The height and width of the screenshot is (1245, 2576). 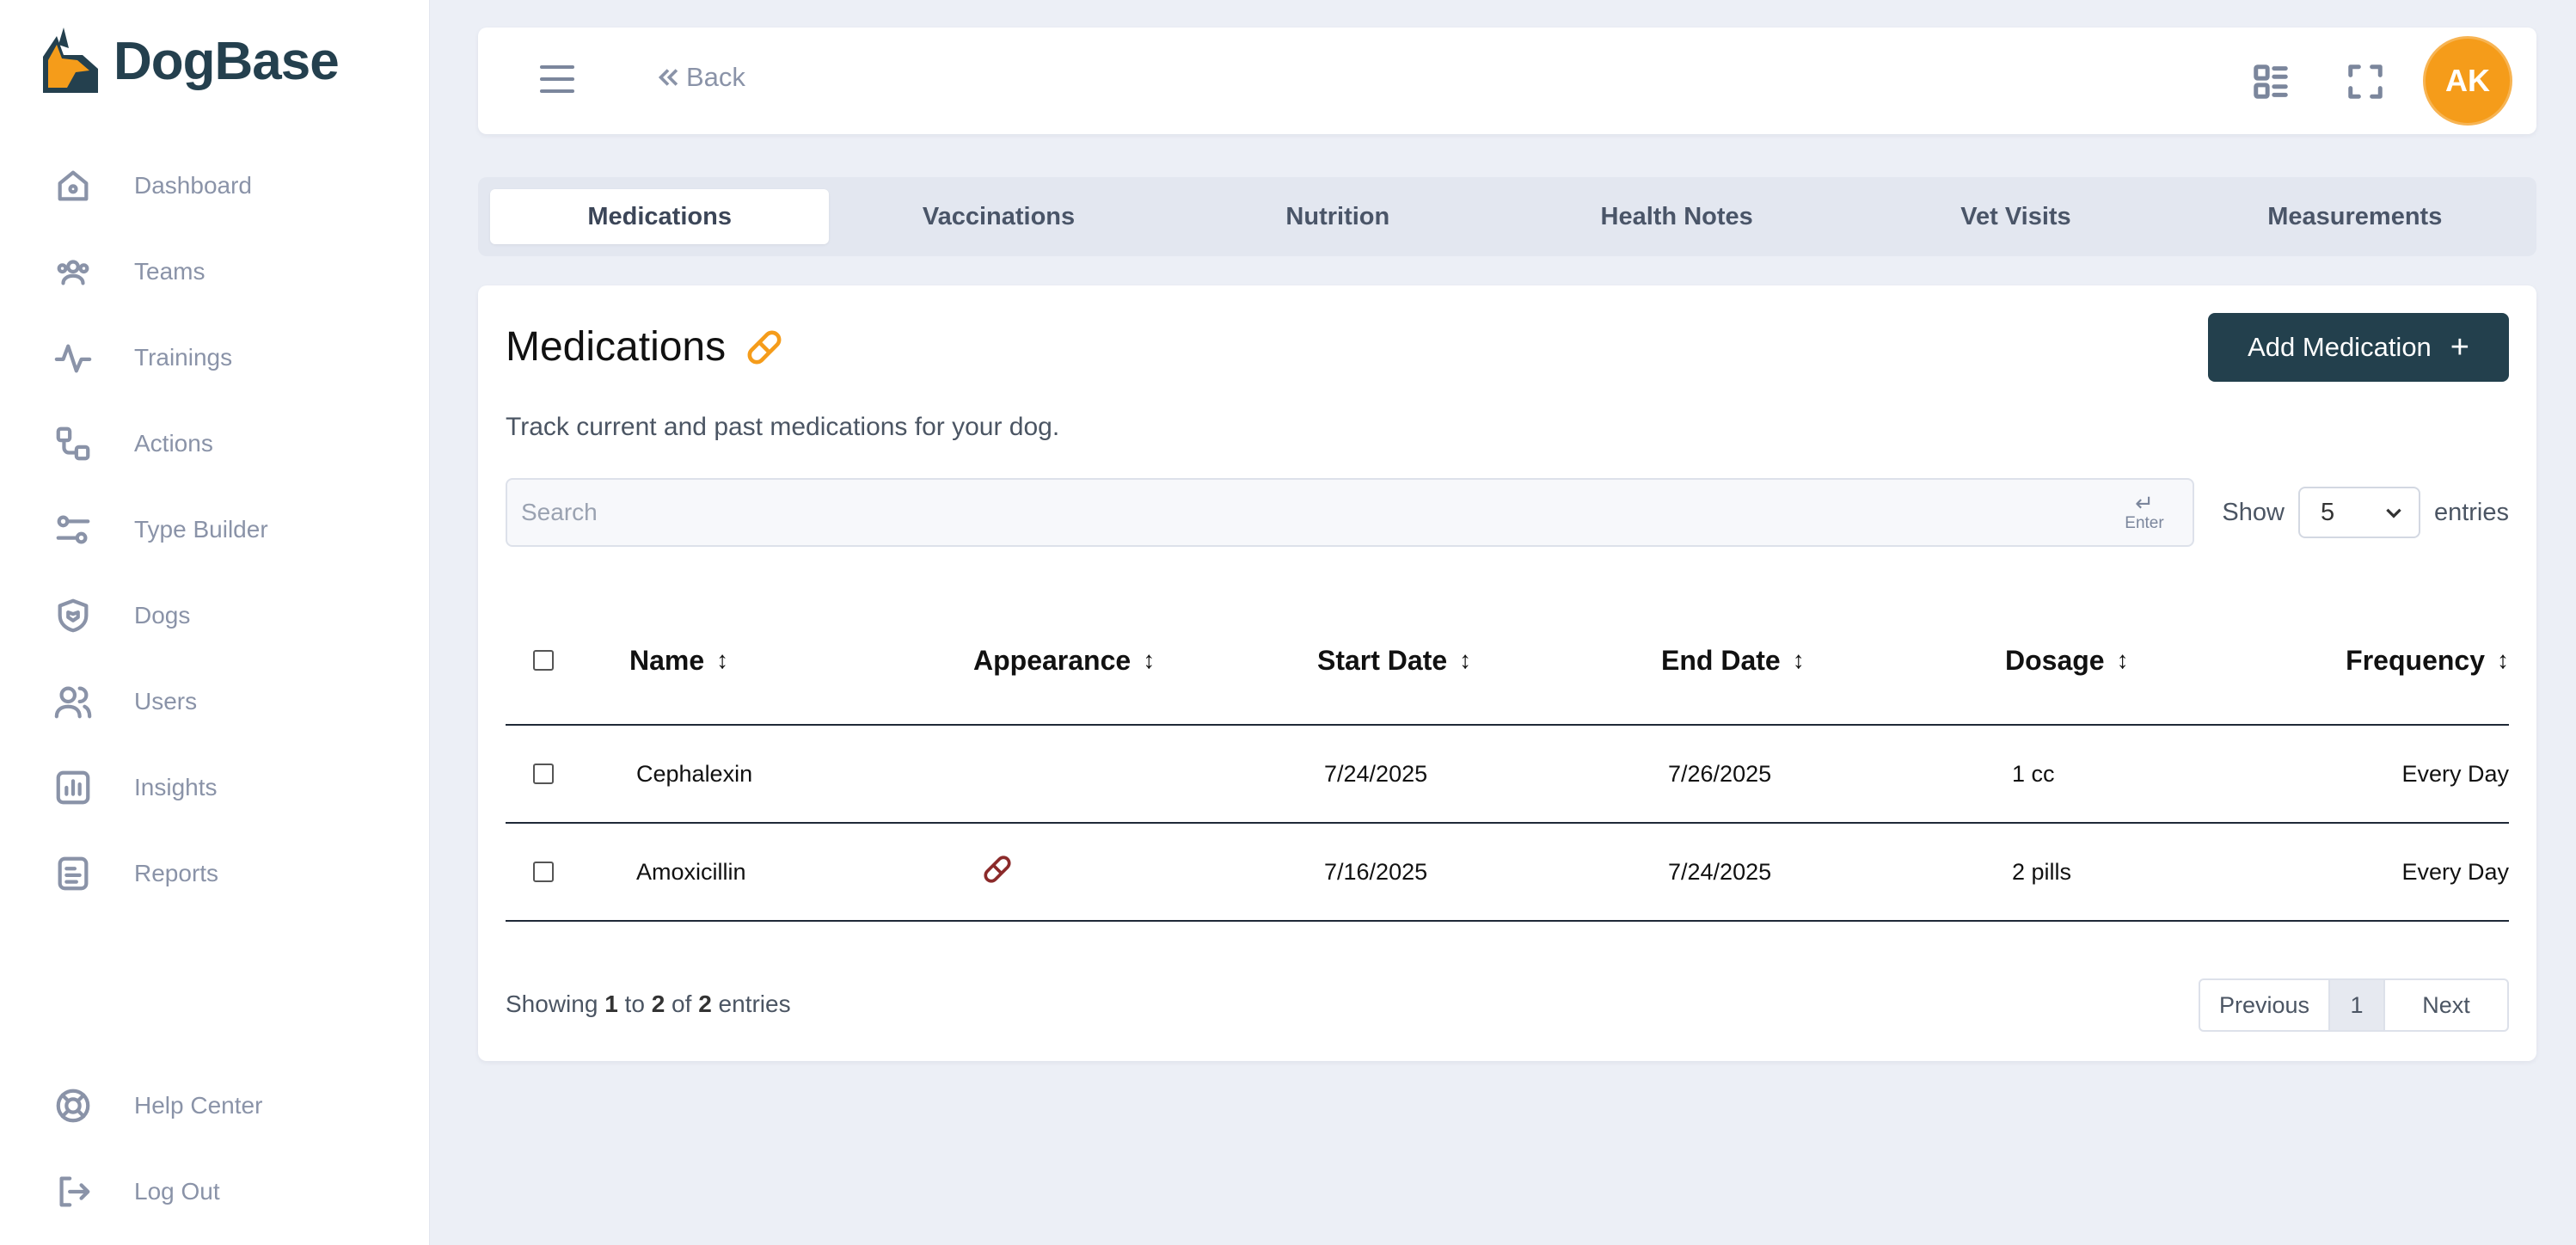 What do you see at coordinates (1507, 81) in the screenshot?
I see `top-bar: Back AK` at bounding box center [1507, 81].